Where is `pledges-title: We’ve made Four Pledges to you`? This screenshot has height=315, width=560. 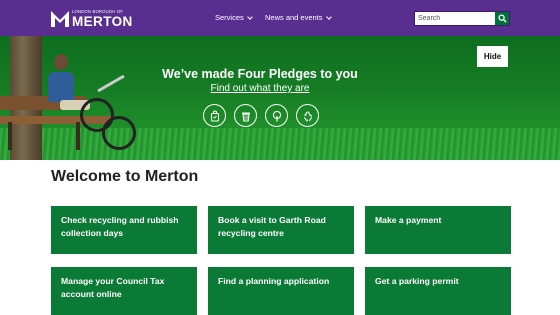
pledges-title: We’ve made Four Pledges to you is located at coordinates (260, 74).